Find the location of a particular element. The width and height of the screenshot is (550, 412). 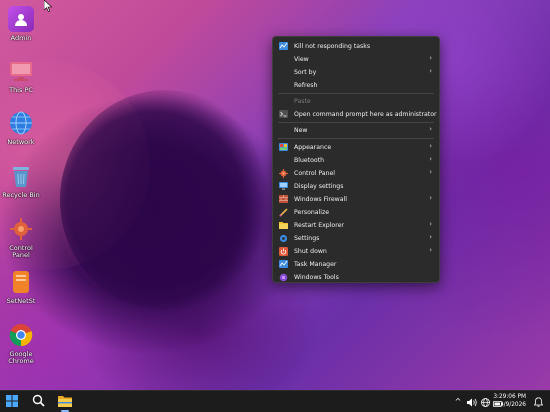

speaker-icon is located at coordinates (472, 401).